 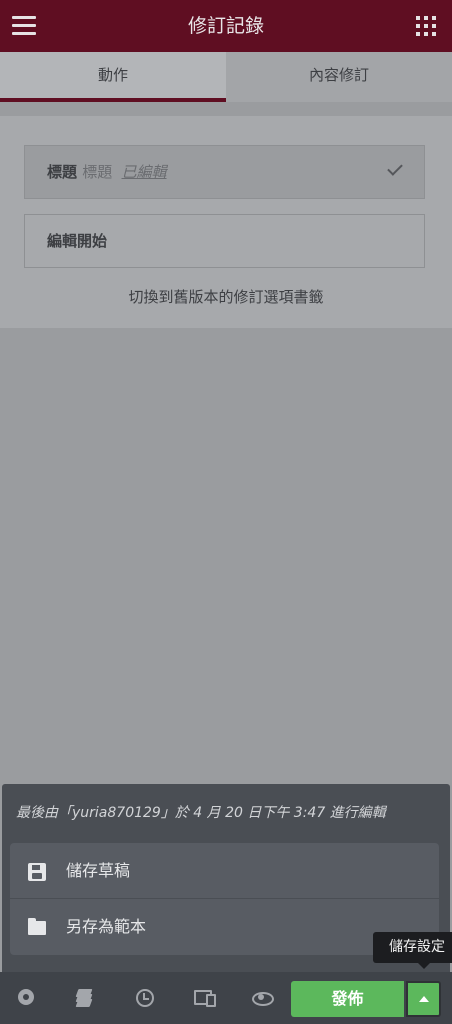 I want to click on revision-item-title: 標題 標題 已編輯, so click(x=224, y=172).